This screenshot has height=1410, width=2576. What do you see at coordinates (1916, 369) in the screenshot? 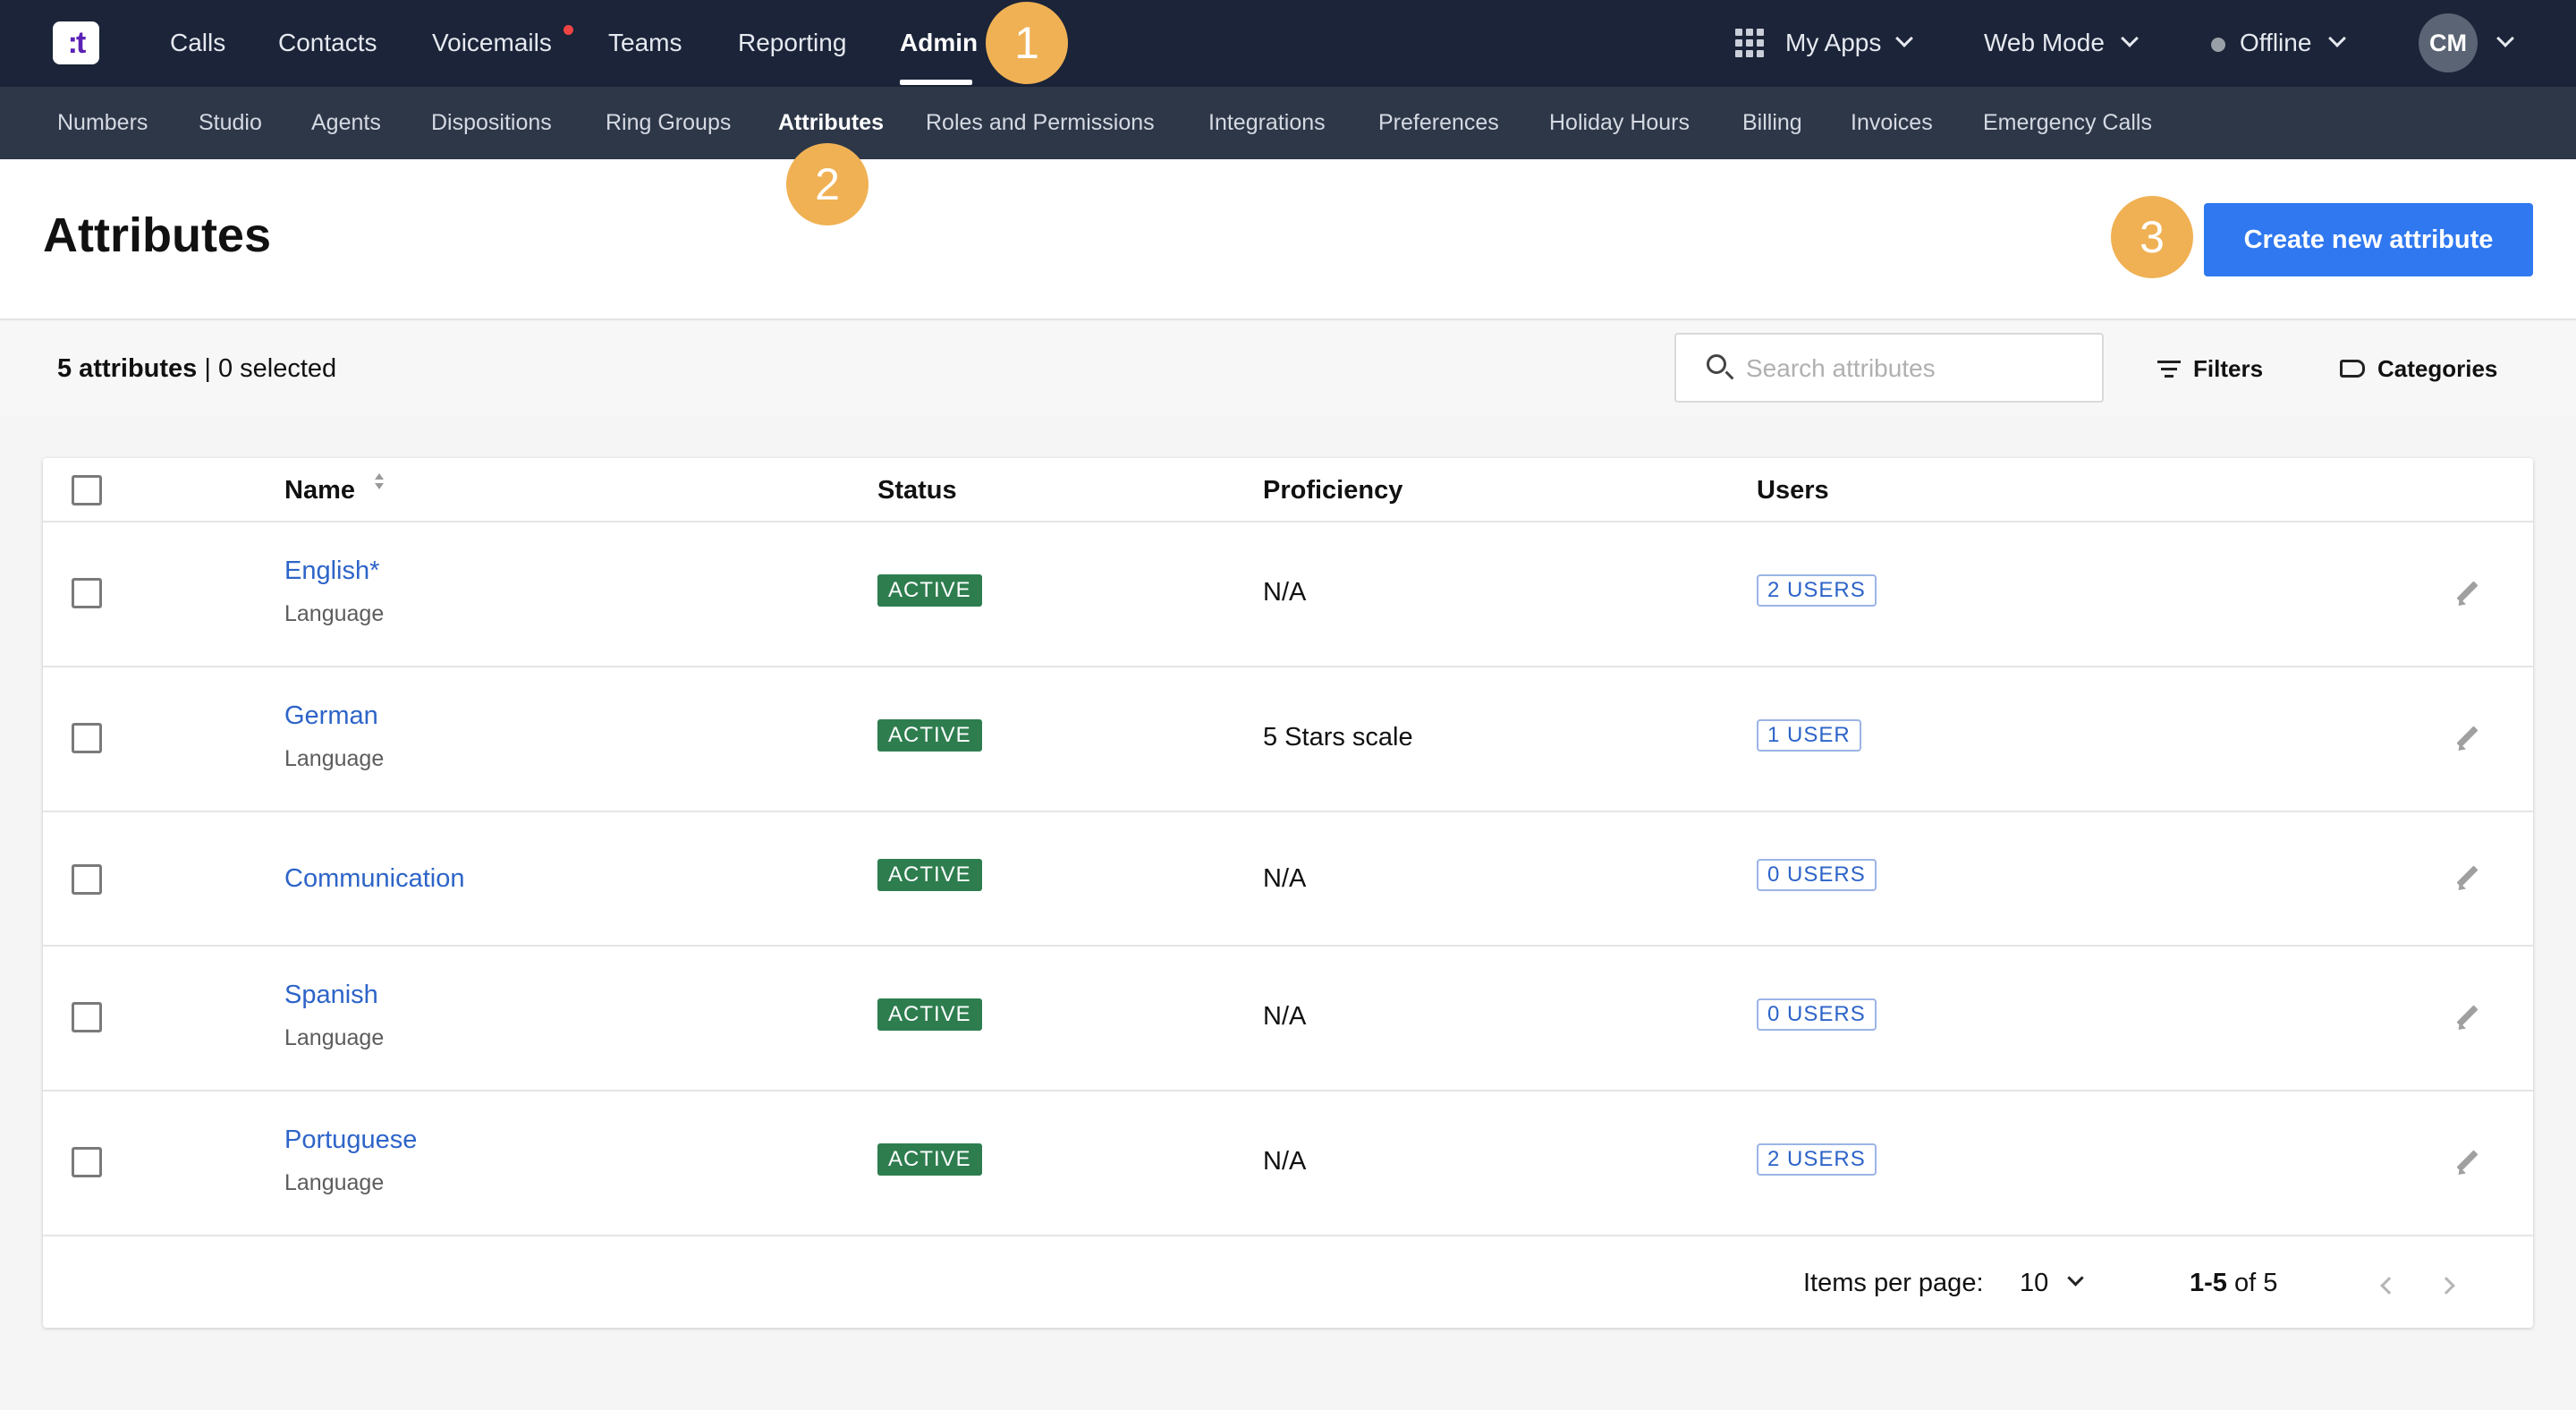
I see `search-input` at bounding box center [1916, 369].